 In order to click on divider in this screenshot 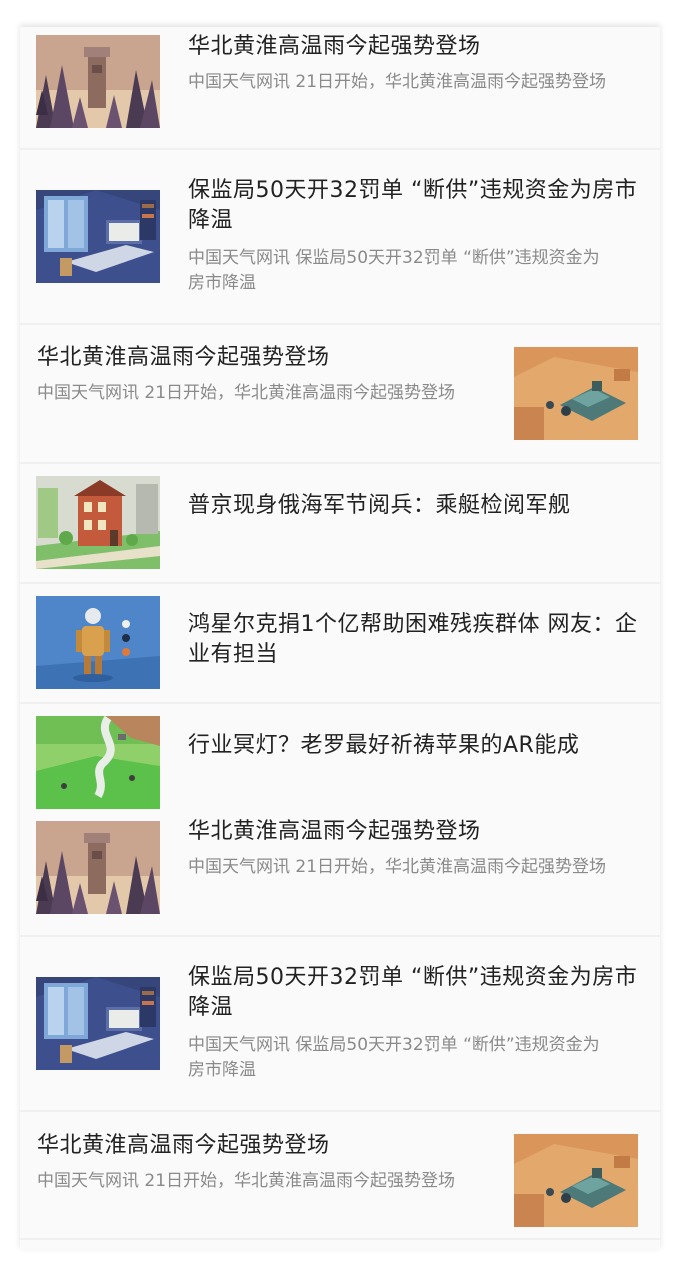, I will do `click(340, 1239)`.